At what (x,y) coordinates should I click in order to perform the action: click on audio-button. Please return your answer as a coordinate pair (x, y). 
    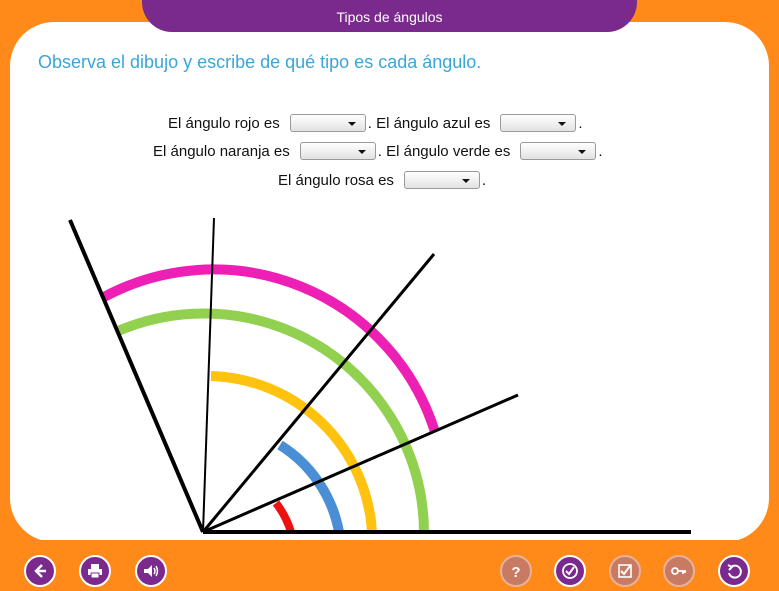
    Looking at the image, I should click on (151, 571).